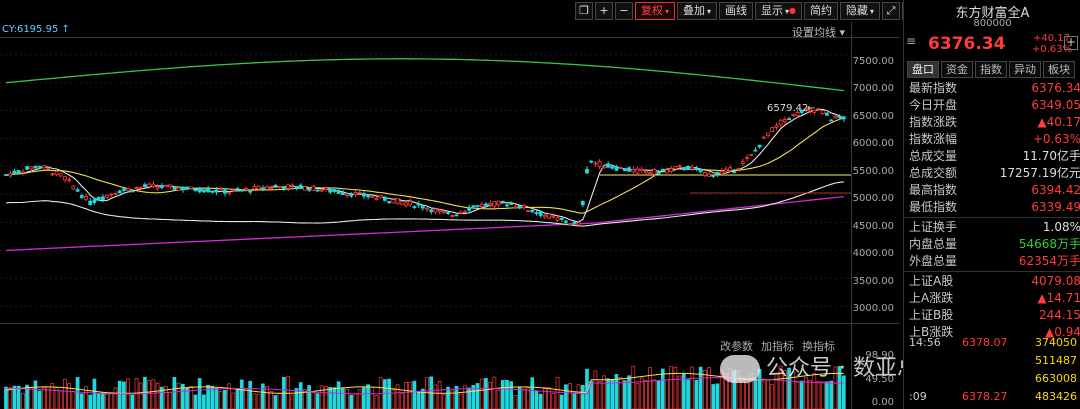  Describe the element at coordinates (1058, 122) in the screenshot. I see `stat-value: ▲40.17` at that location.